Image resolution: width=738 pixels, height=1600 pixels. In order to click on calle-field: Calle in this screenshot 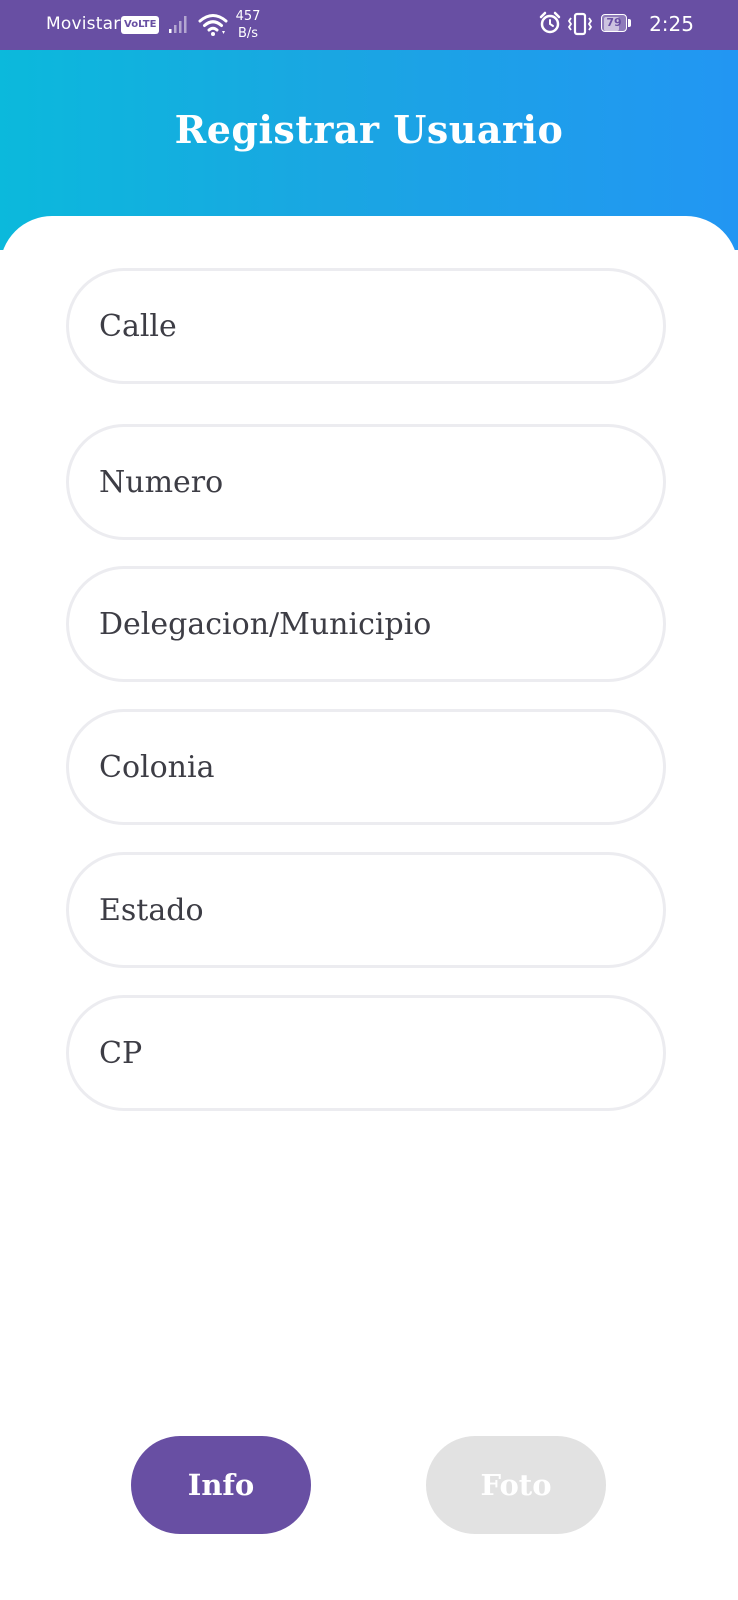, I will do `click(366, 326)`.